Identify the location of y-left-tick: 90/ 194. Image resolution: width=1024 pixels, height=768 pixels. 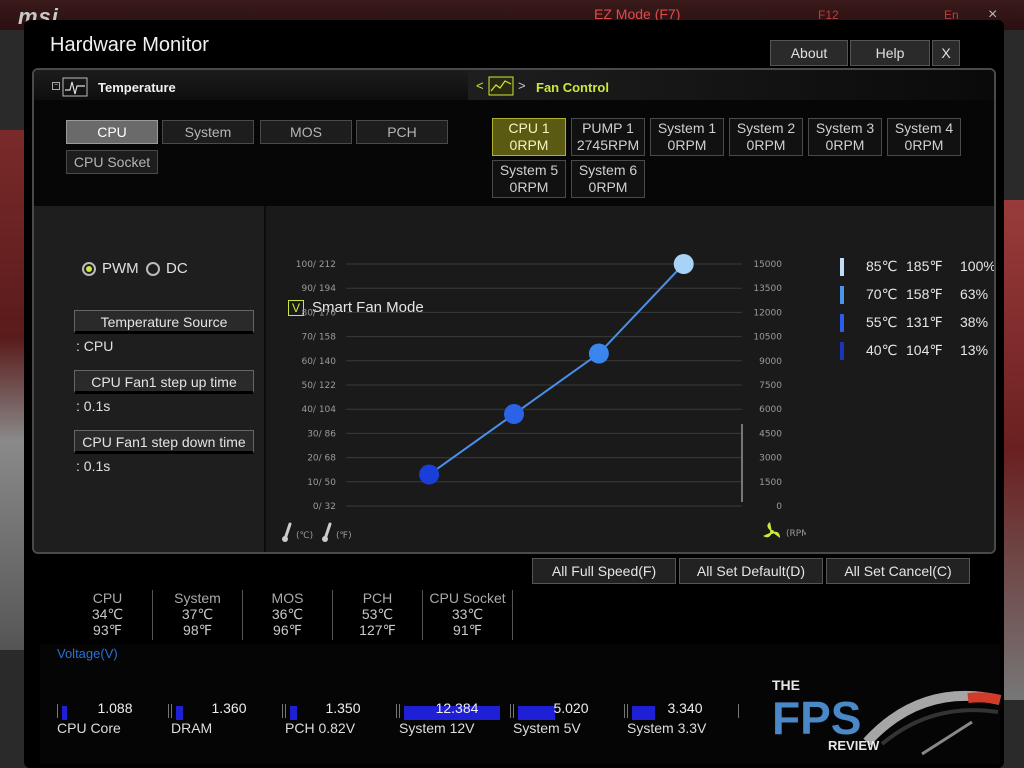
(318, 289).